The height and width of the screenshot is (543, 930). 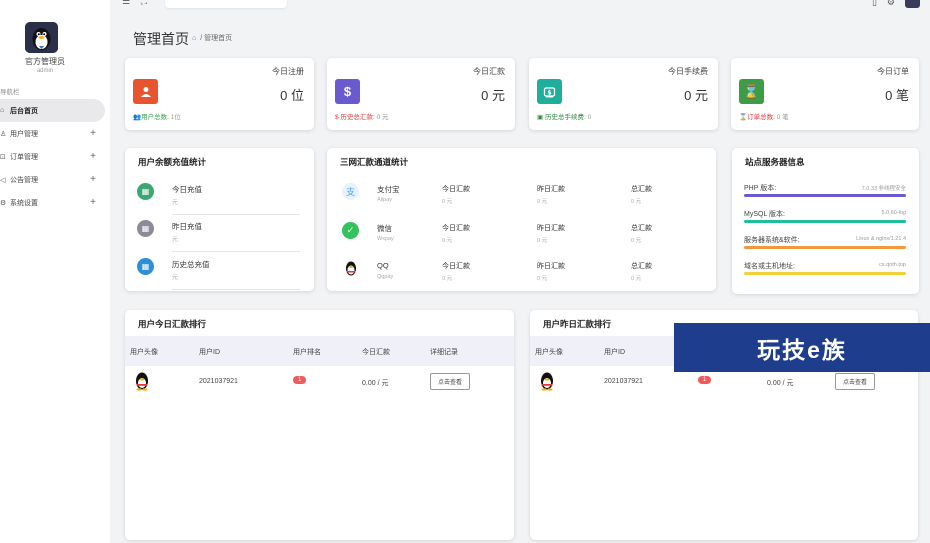 I want to click on server-key: MySQL 版本:, so click(x=764, y=214).